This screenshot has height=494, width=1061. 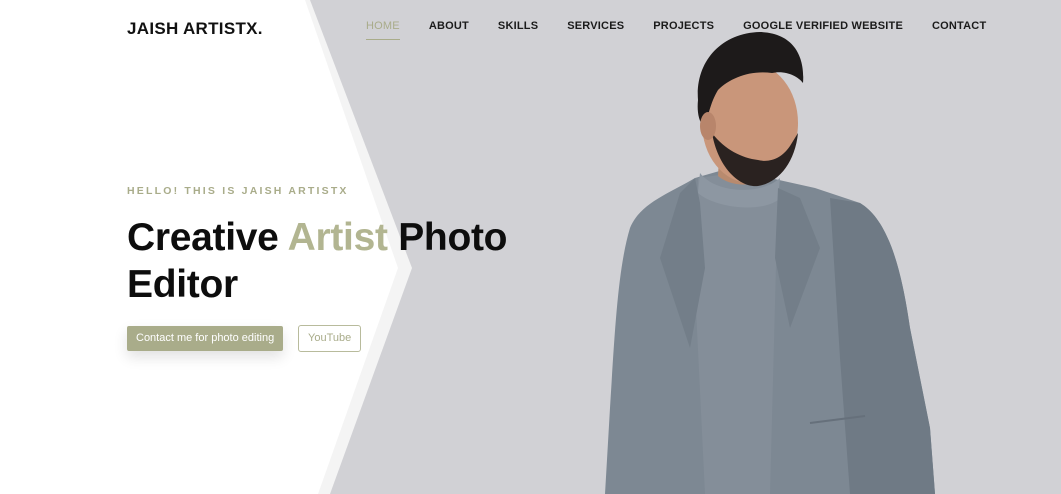 I want to click on youtube-button: YouTube, so click(x=330, y=338).